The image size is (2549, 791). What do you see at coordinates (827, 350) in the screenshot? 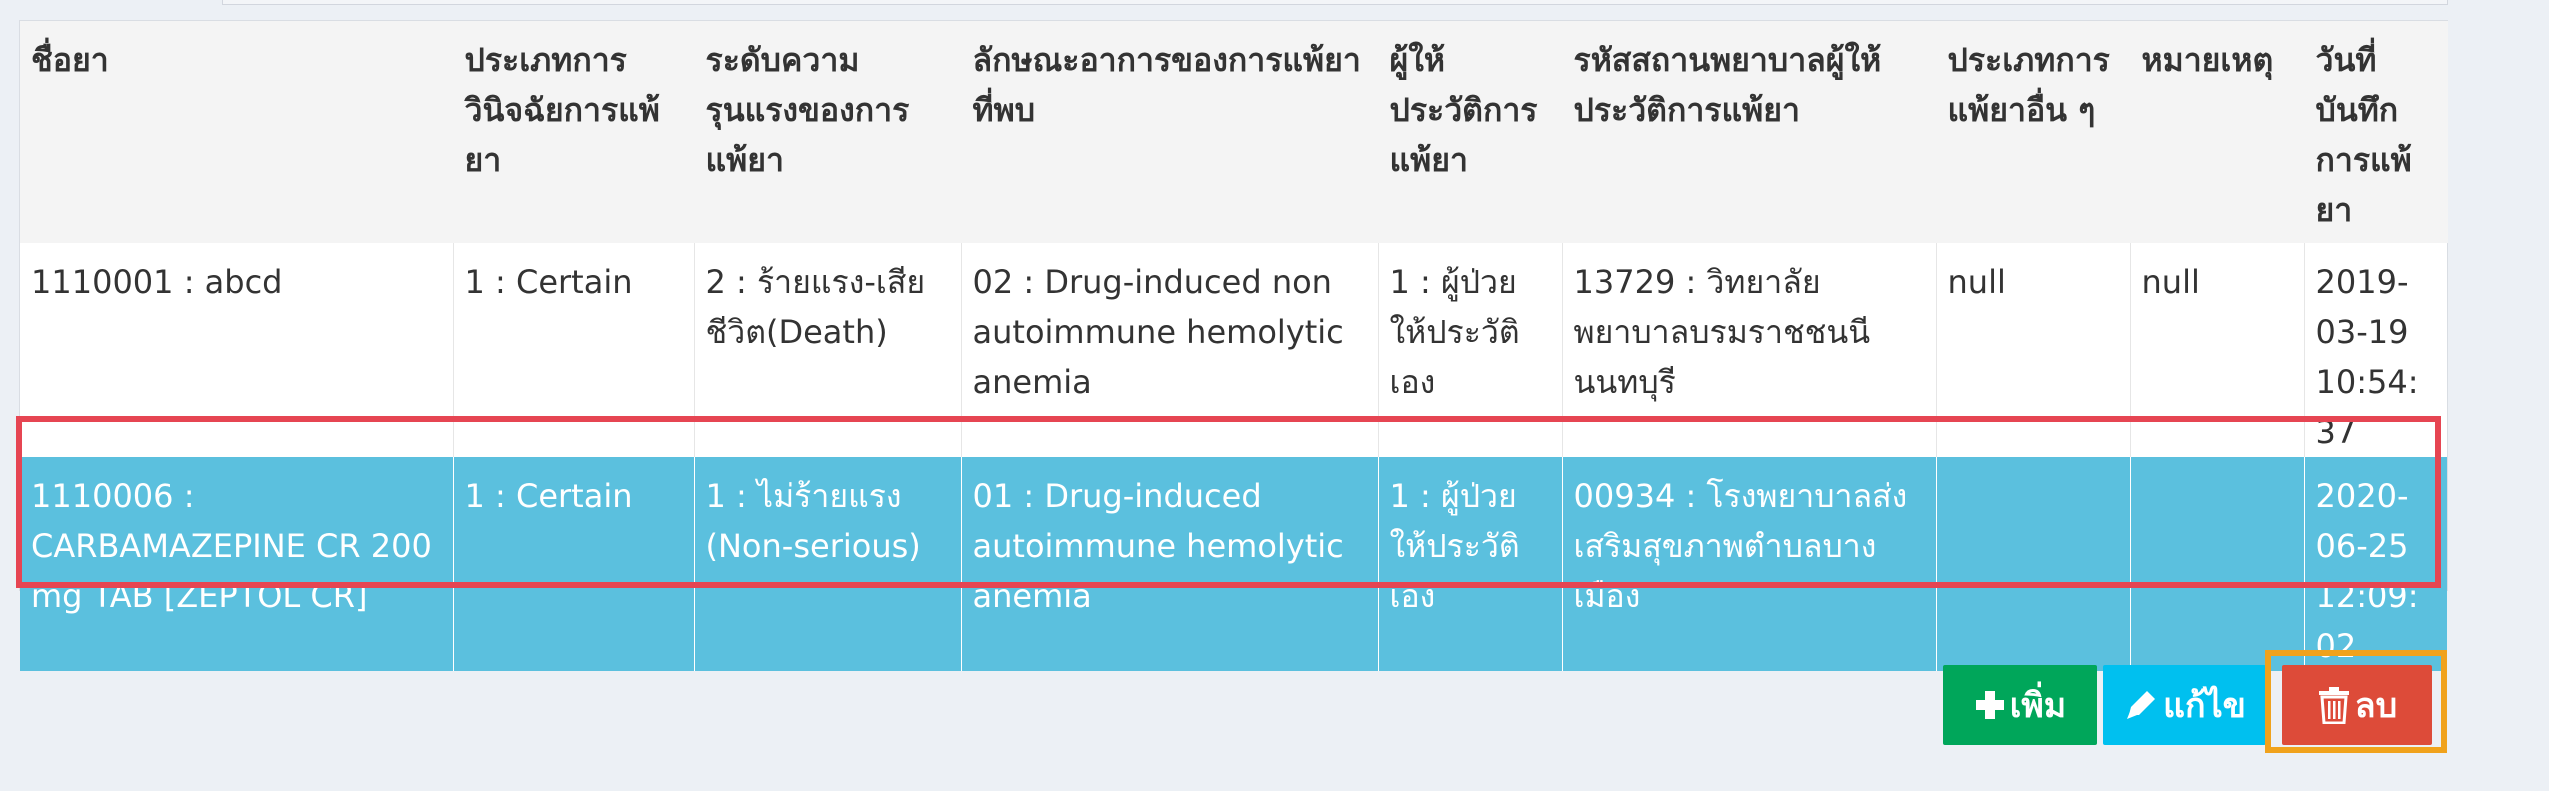
I see `cell-severity: 2 : ร้ายแรง-เสียชีวิต(Death)` at bounding box center [827, 350].